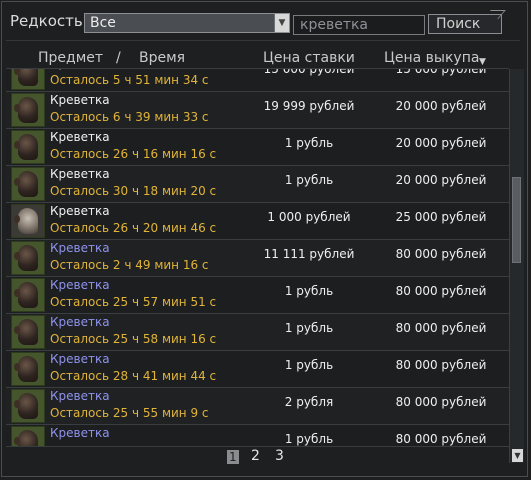 Image resolution: width=531 pixels, height=480 pixels. What do you see at coordinates (279, 456) in the screenshot?
I see `page-3: 3` at bounding box center [279, 456].